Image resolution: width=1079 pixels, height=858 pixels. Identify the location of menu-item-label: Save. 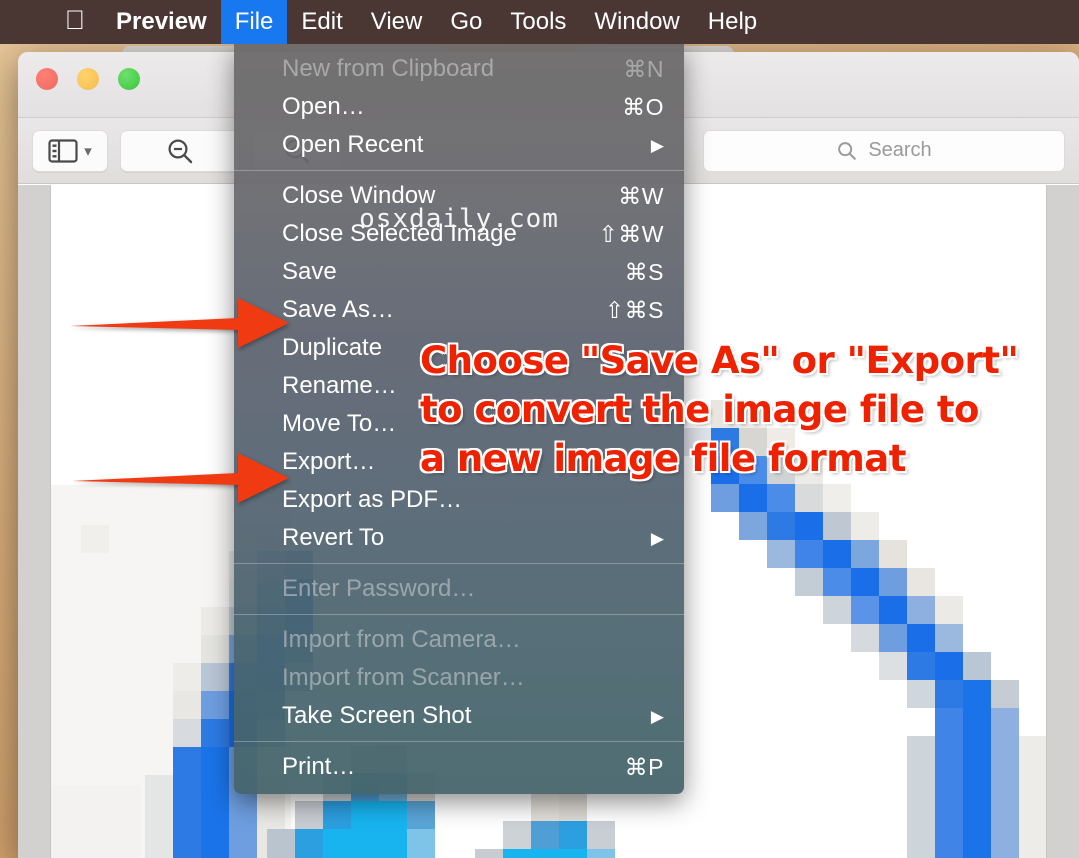
(309, 271).